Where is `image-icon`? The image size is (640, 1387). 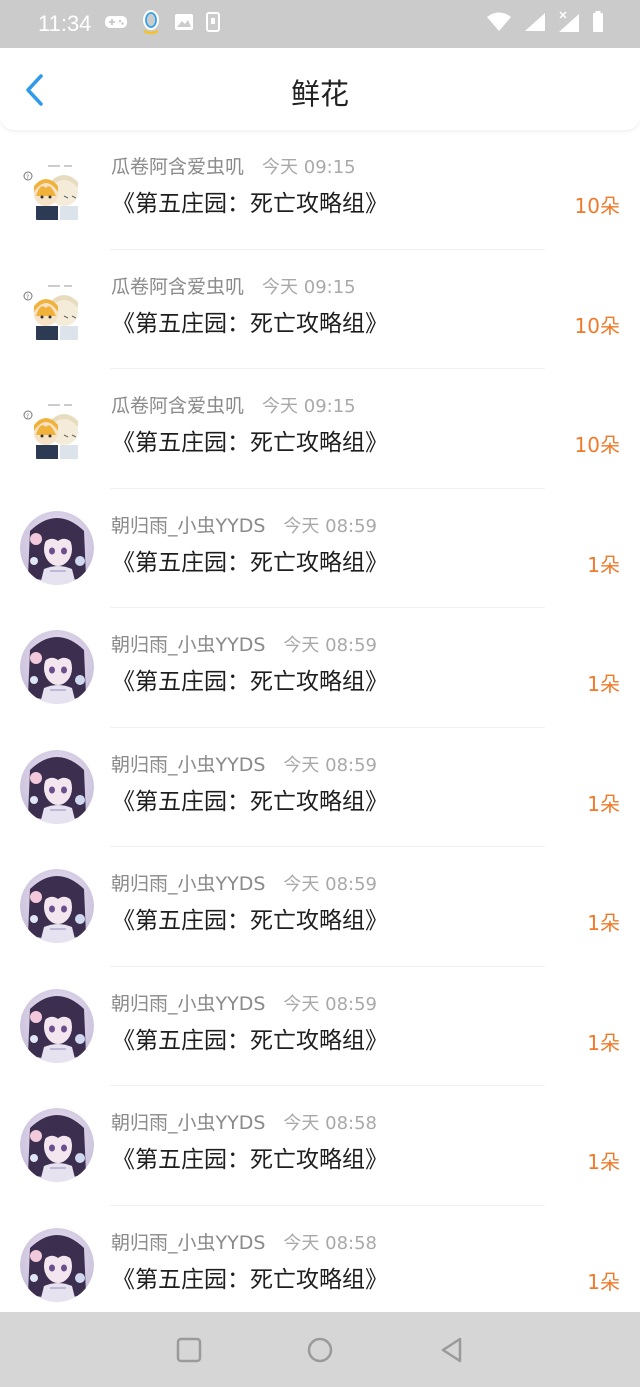 image-icon is located at coordinates (184, 24).